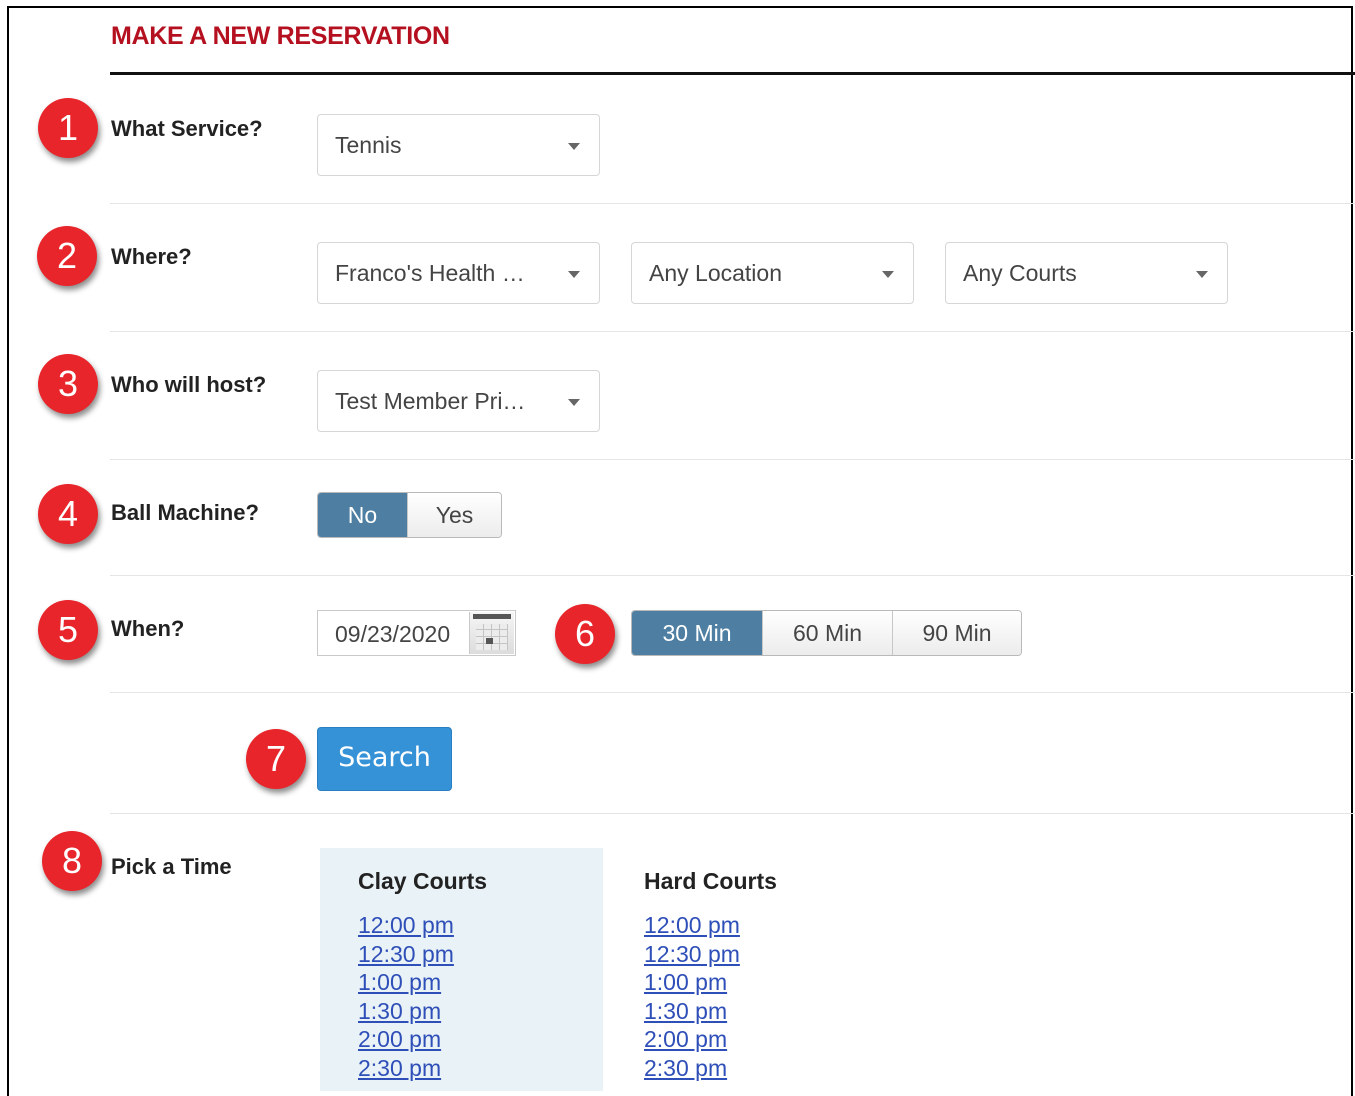 This screenshot has height=1096, width=1355. Describe the element at coordinates (189, 384) in the screenshot. I see `host-label: Who will host?` at that location.